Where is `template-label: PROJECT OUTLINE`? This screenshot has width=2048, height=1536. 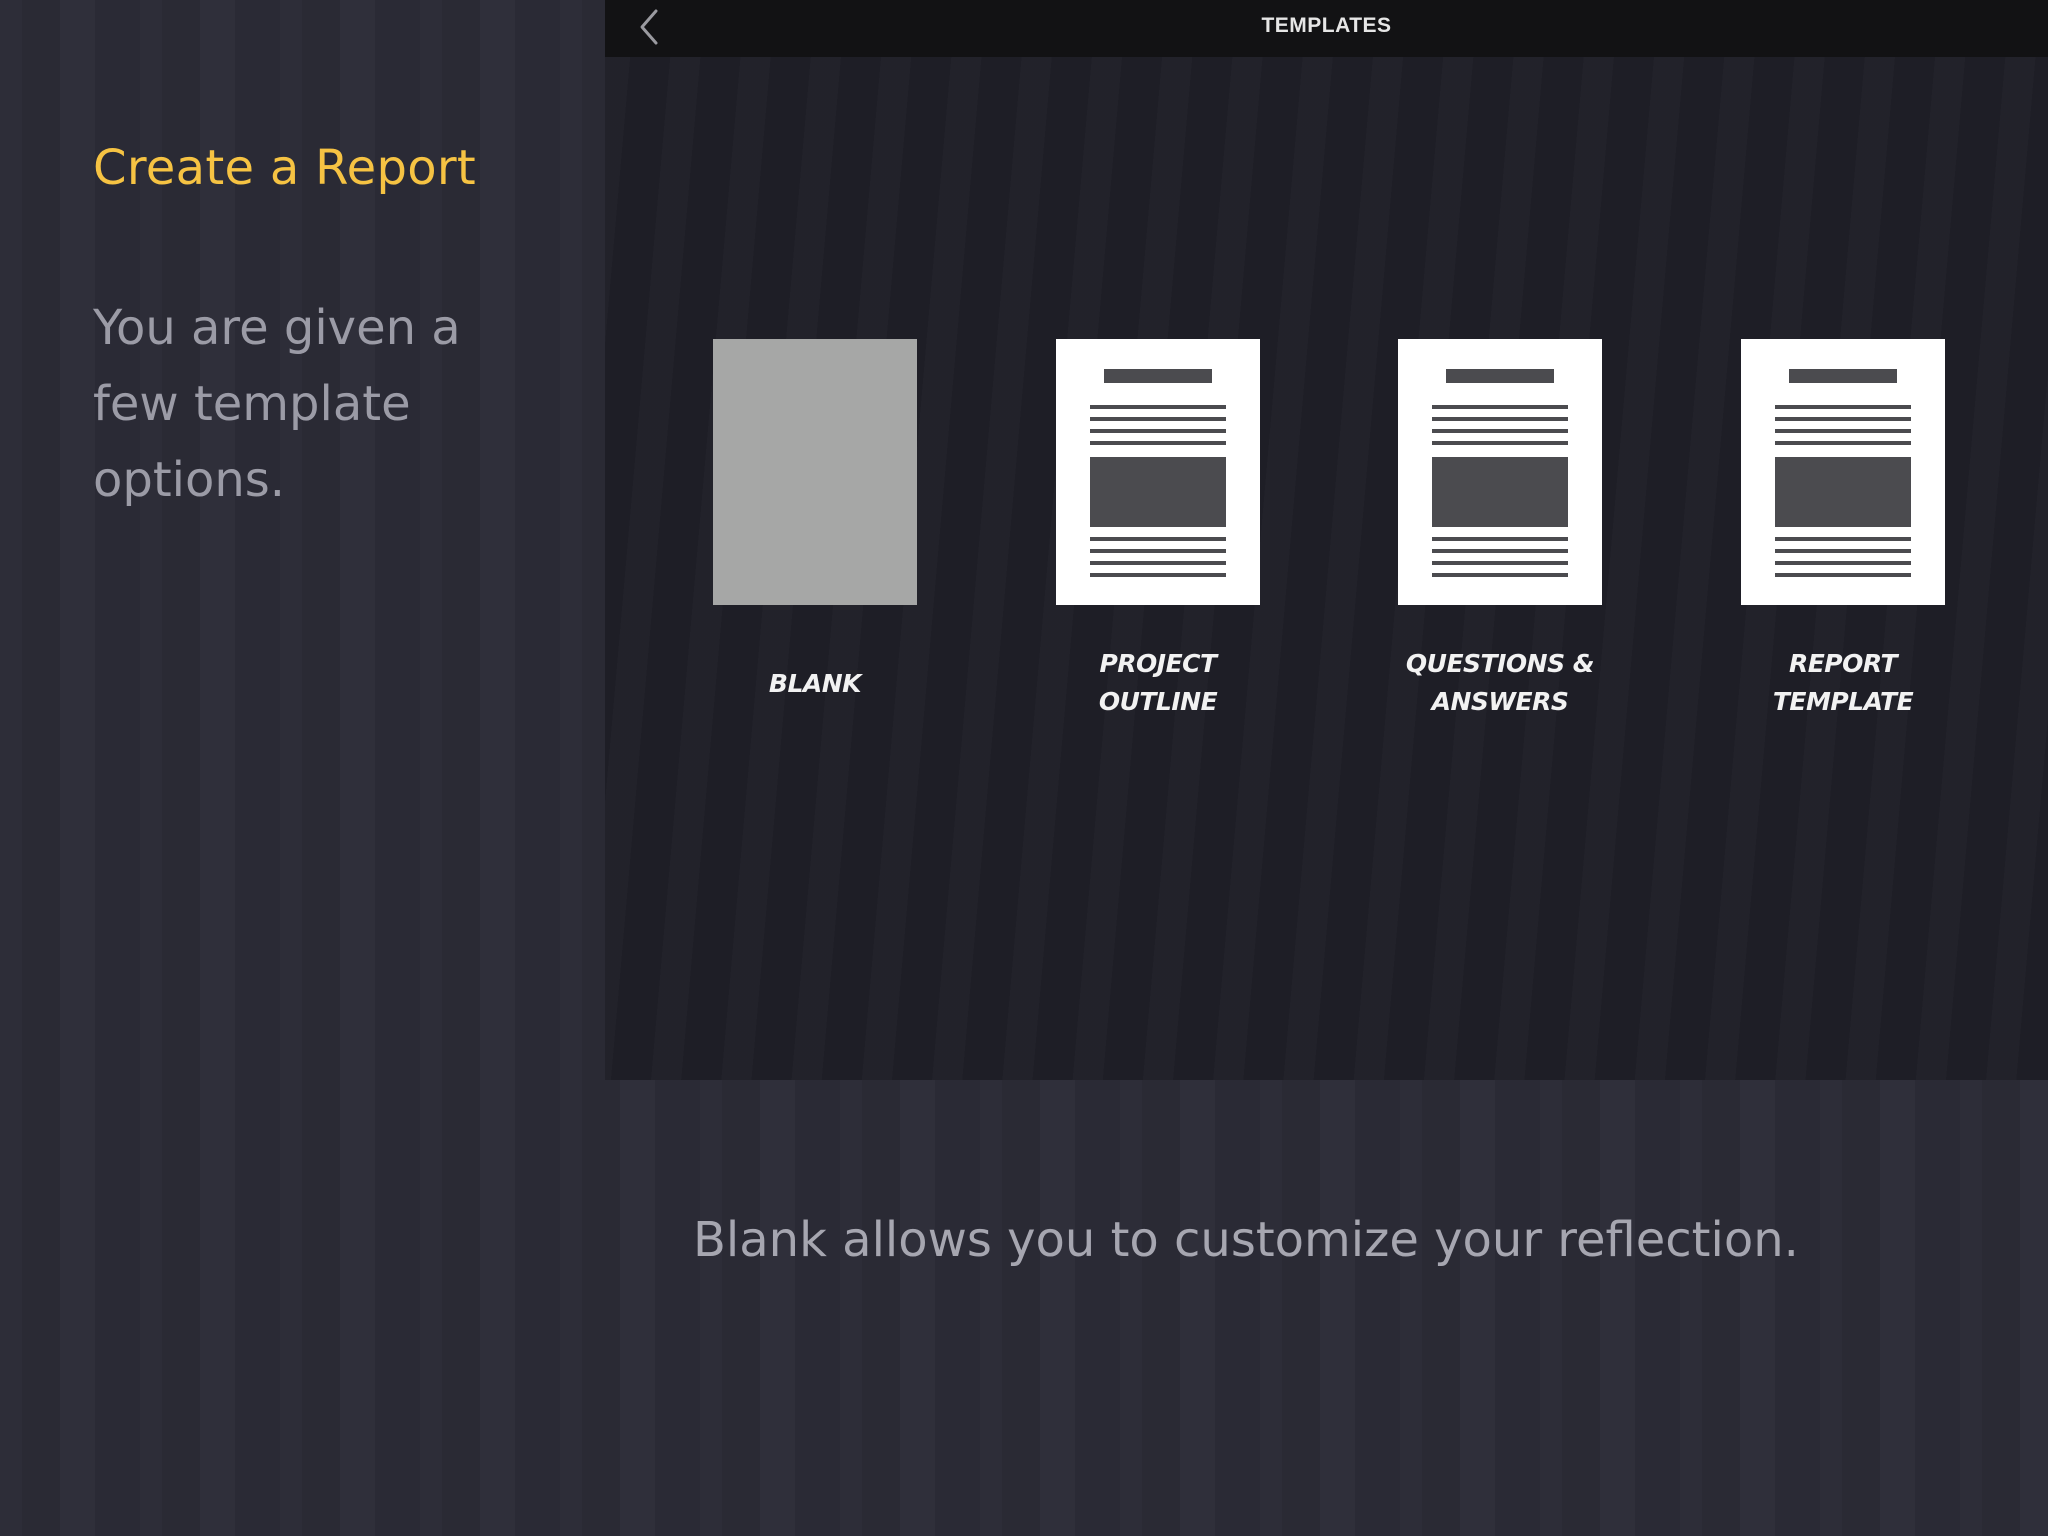
template-label: PROJECT OUTLINE is located at coordinates (1158, 682).